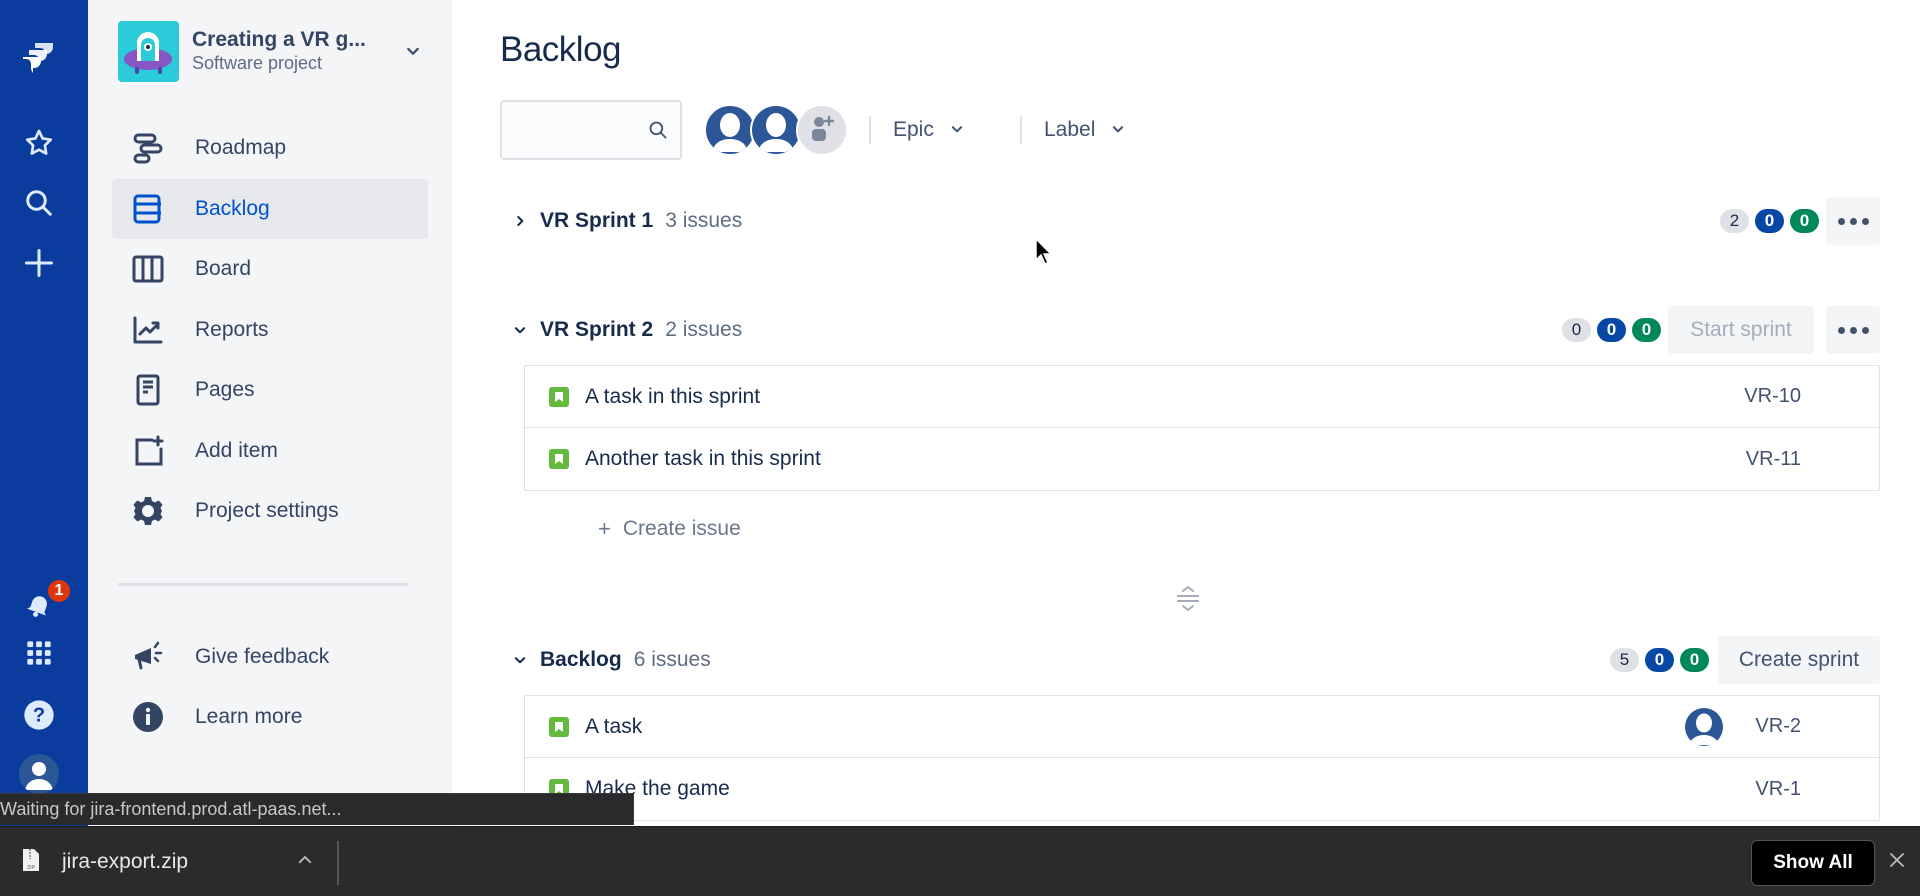 Image resolution: width=1920 pixels, height=896 pixels. I want to click on sidebar-item-label: Give feedback, so click(262, 656).